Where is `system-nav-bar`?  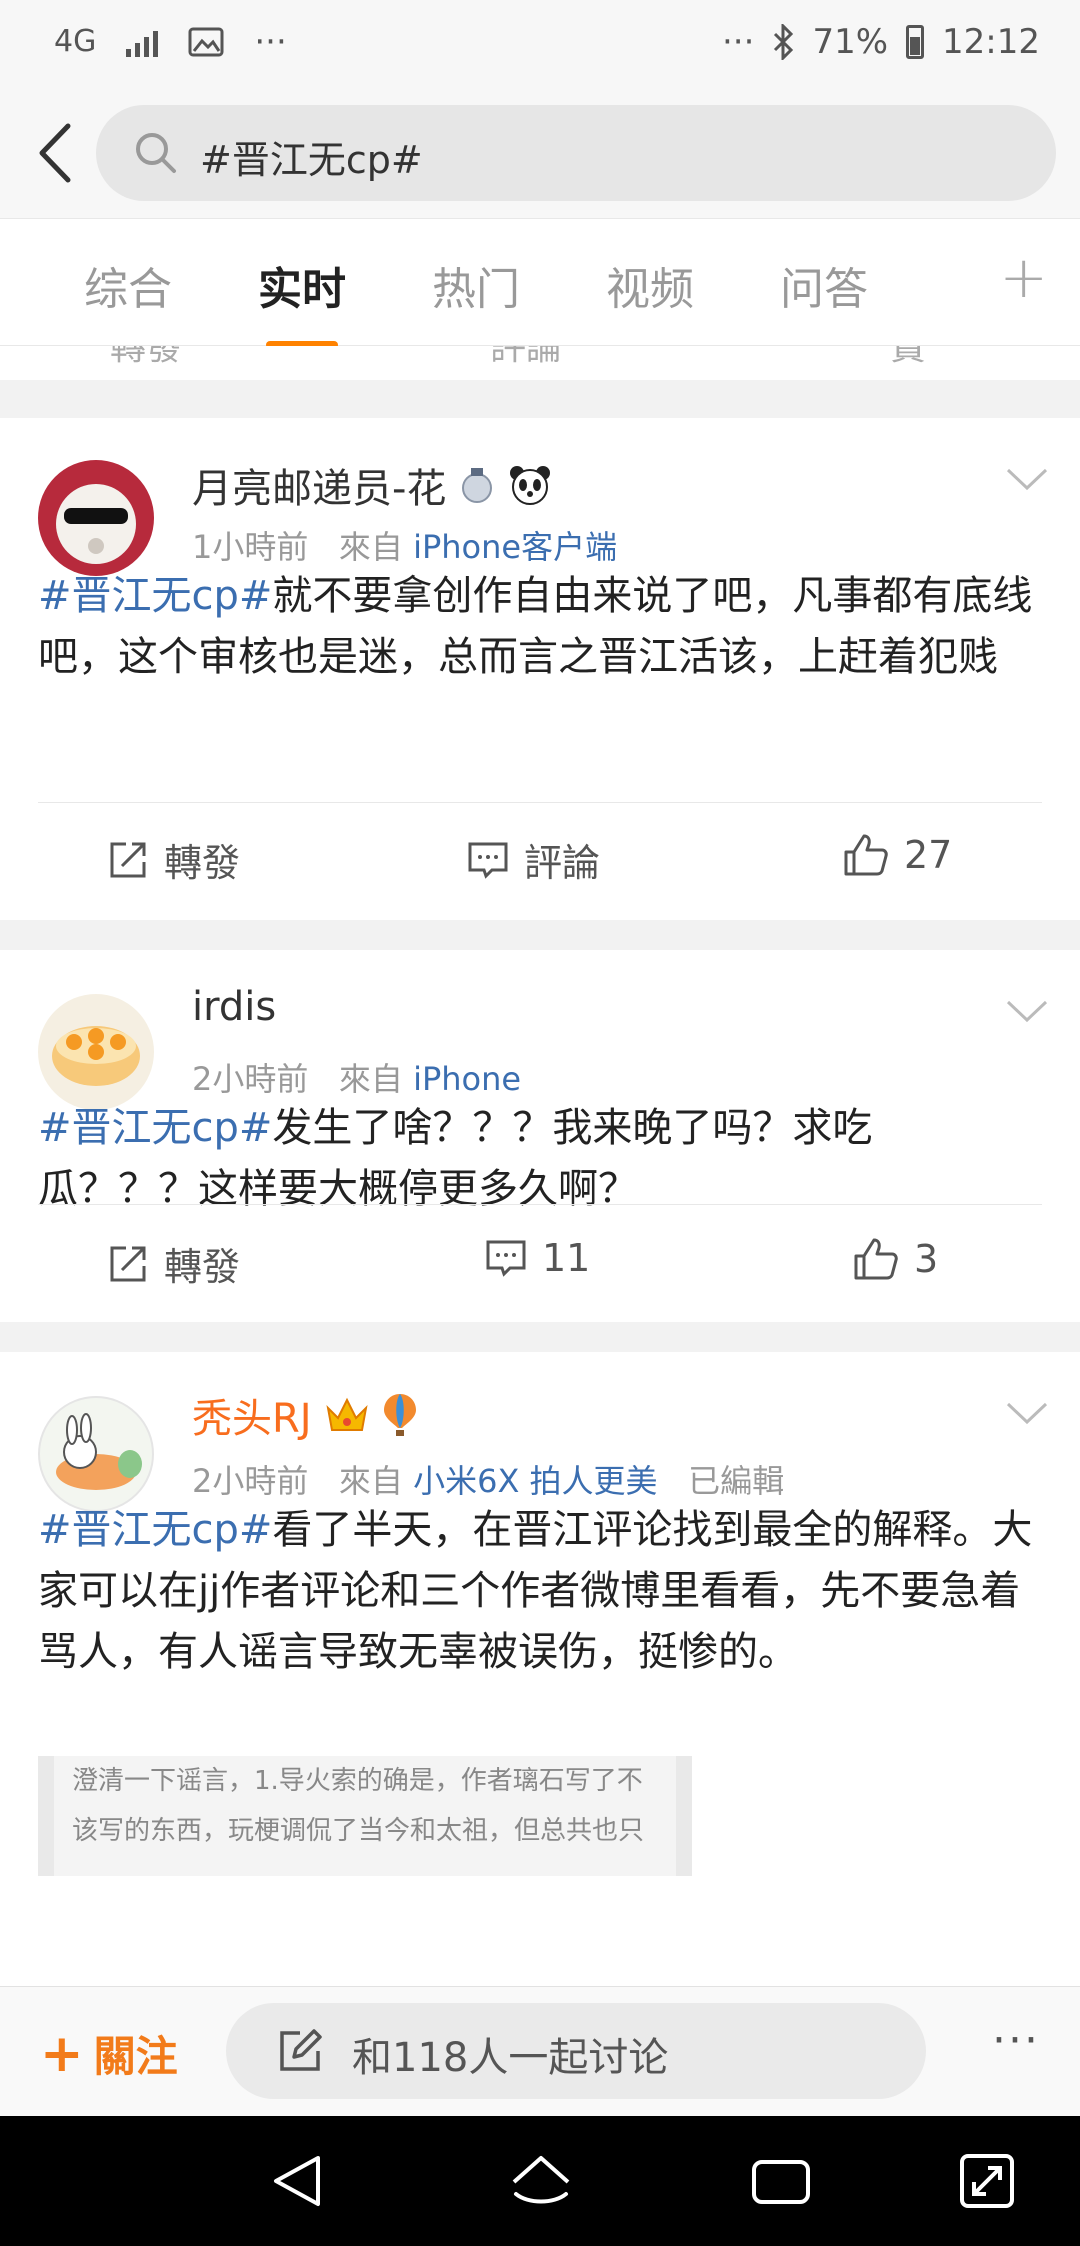 system-nav-bar is located at coordinates (540, 2181).